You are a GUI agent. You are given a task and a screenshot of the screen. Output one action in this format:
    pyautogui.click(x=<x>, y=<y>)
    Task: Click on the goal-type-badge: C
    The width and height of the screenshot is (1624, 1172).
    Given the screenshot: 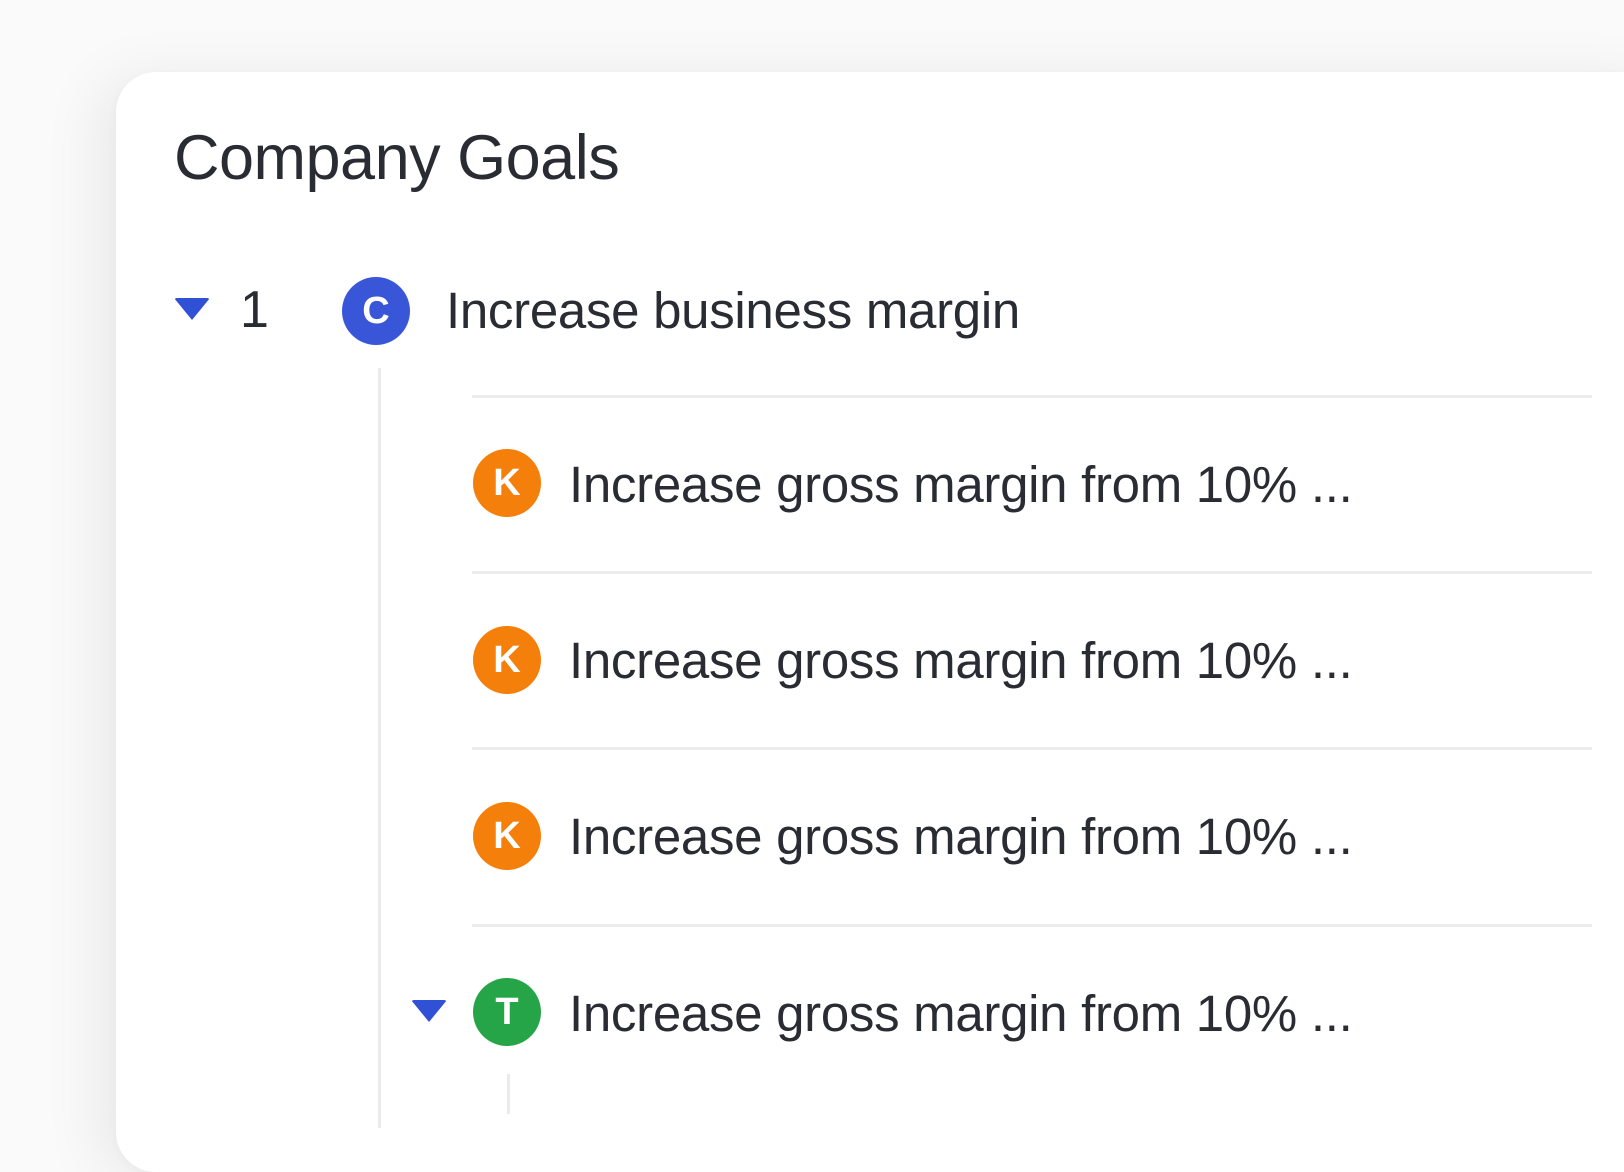 What is the action you would take?
    pyautogui.click(x=376, y=311)
    